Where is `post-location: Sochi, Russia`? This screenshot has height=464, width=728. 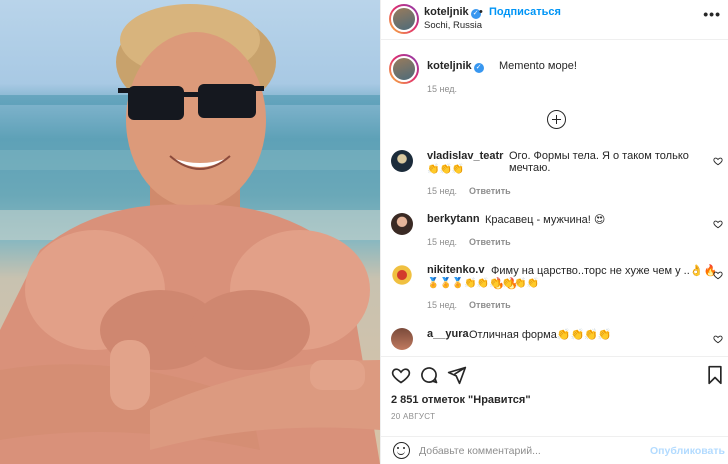 post-location: Sochi, Russia is located at coordinates (453, 25).